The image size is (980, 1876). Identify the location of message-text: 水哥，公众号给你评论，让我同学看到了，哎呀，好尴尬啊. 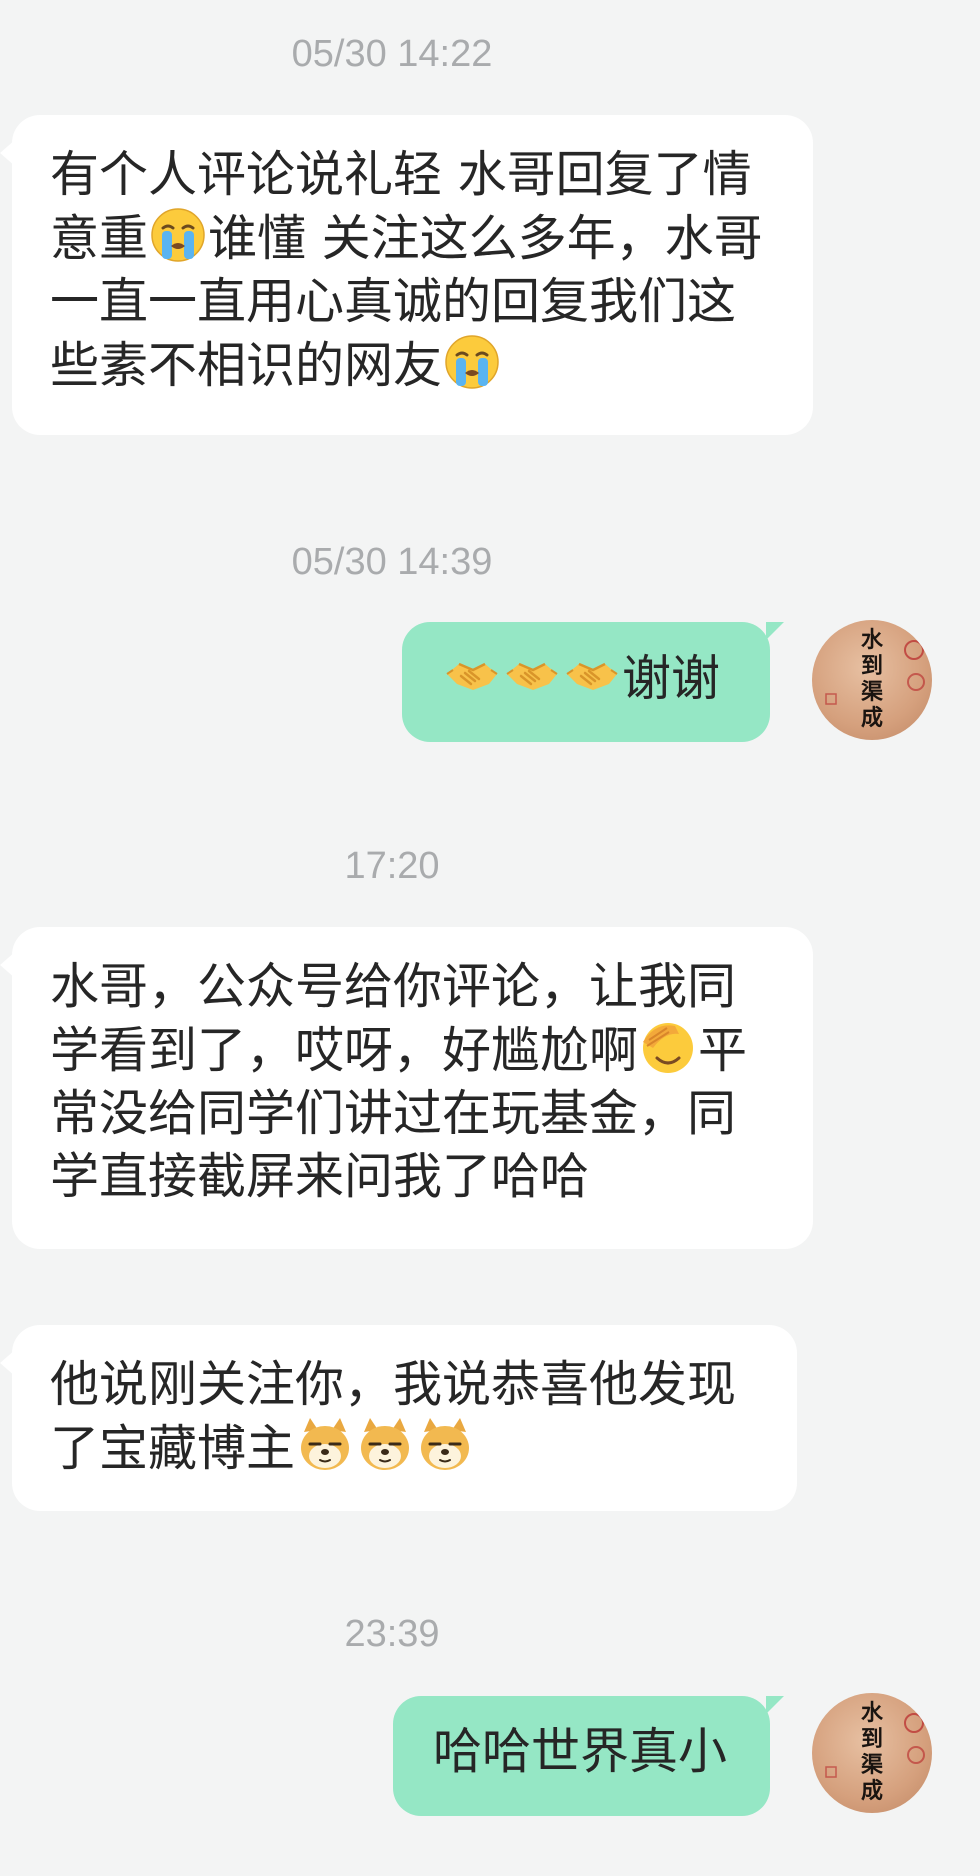
(393, 1018).